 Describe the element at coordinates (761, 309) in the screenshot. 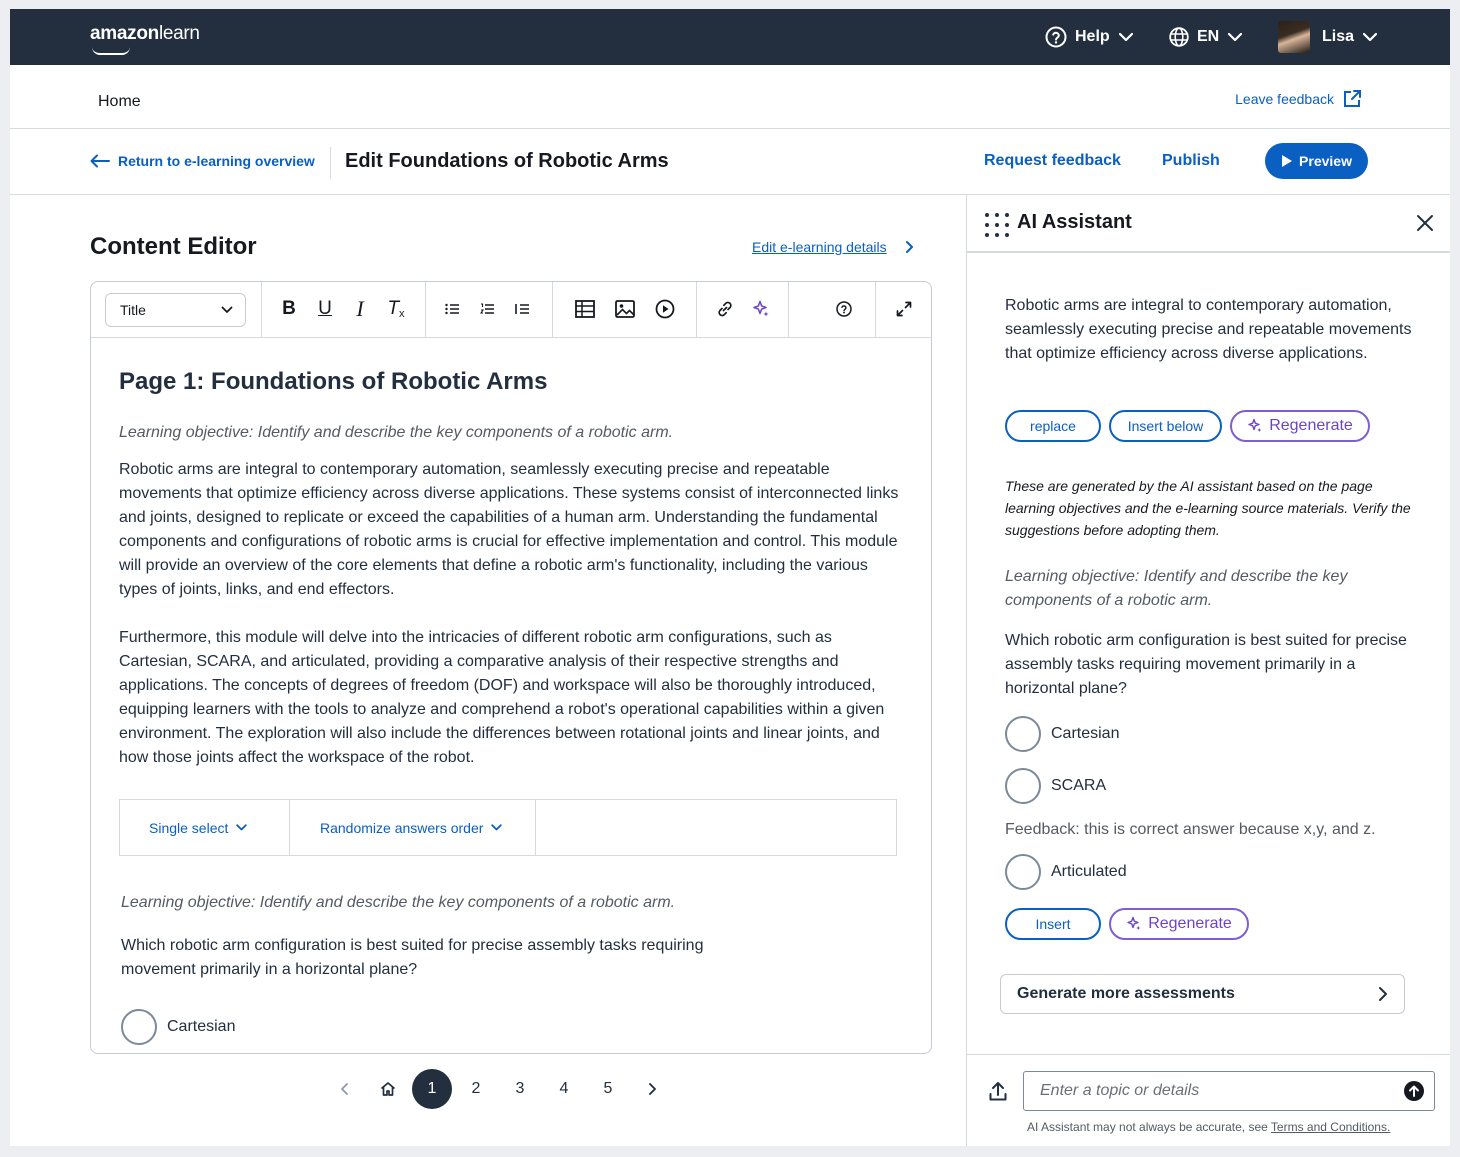

I see `ai-sparkle-icon` at that location.